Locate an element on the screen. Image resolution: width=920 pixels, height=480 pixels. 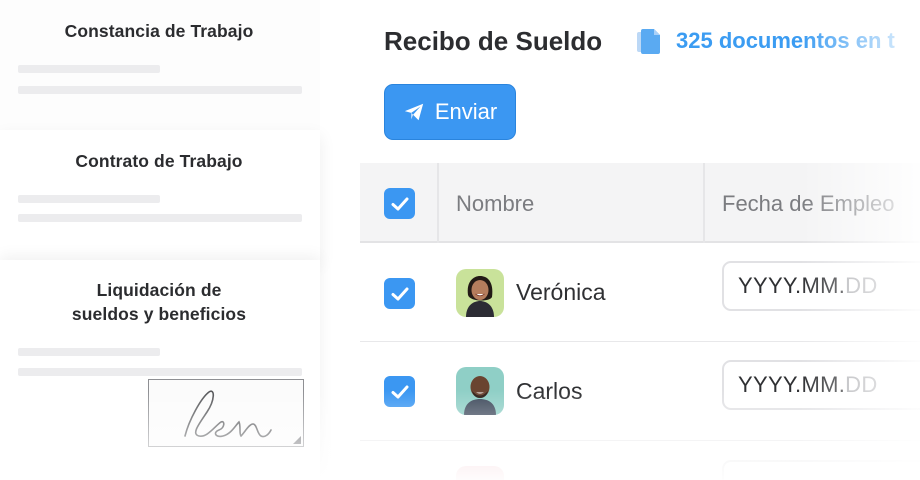
document-count-label: 325 documentos en t is located at coordinates (785, 40).